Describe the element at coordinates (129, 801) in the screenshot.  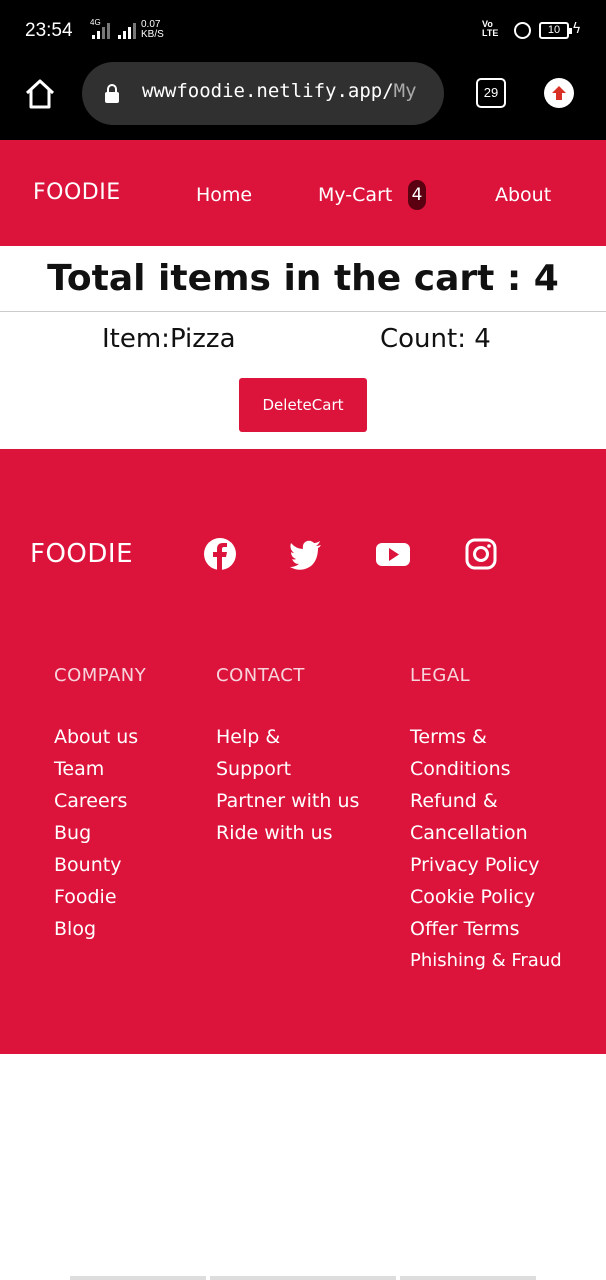
I see `footer-link-careers: Careers` at that location.